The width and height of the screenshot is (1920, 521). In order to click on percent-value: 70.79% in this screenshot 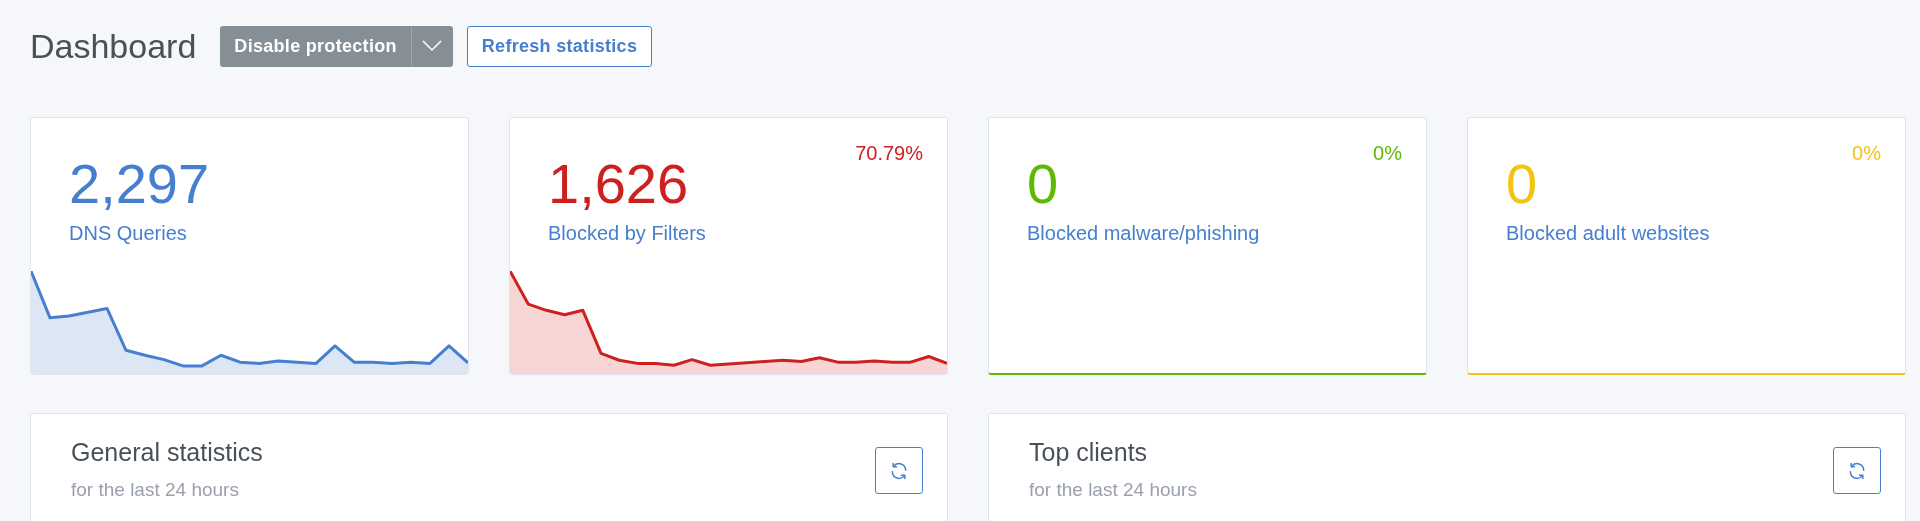, I will do `click(889, 153)`.